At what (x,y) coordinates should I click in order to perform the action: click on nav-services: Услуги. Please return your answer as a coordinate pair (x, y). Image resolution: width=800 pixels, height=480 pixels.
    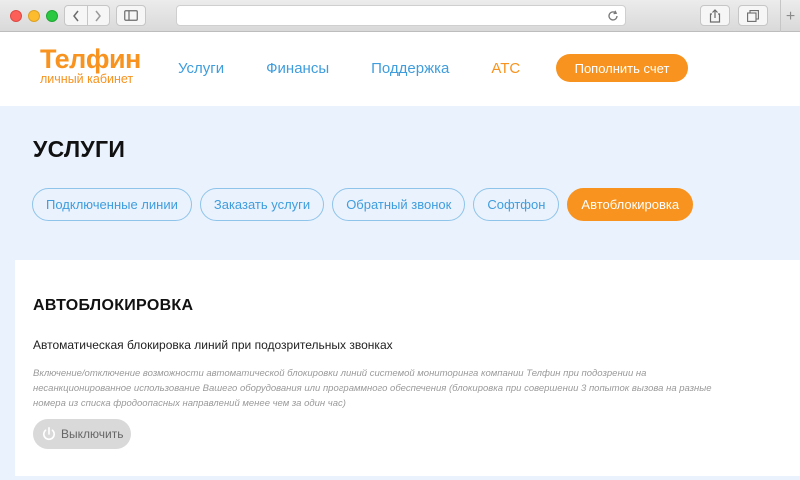
    Looking at the image, I should click on (201, 68).